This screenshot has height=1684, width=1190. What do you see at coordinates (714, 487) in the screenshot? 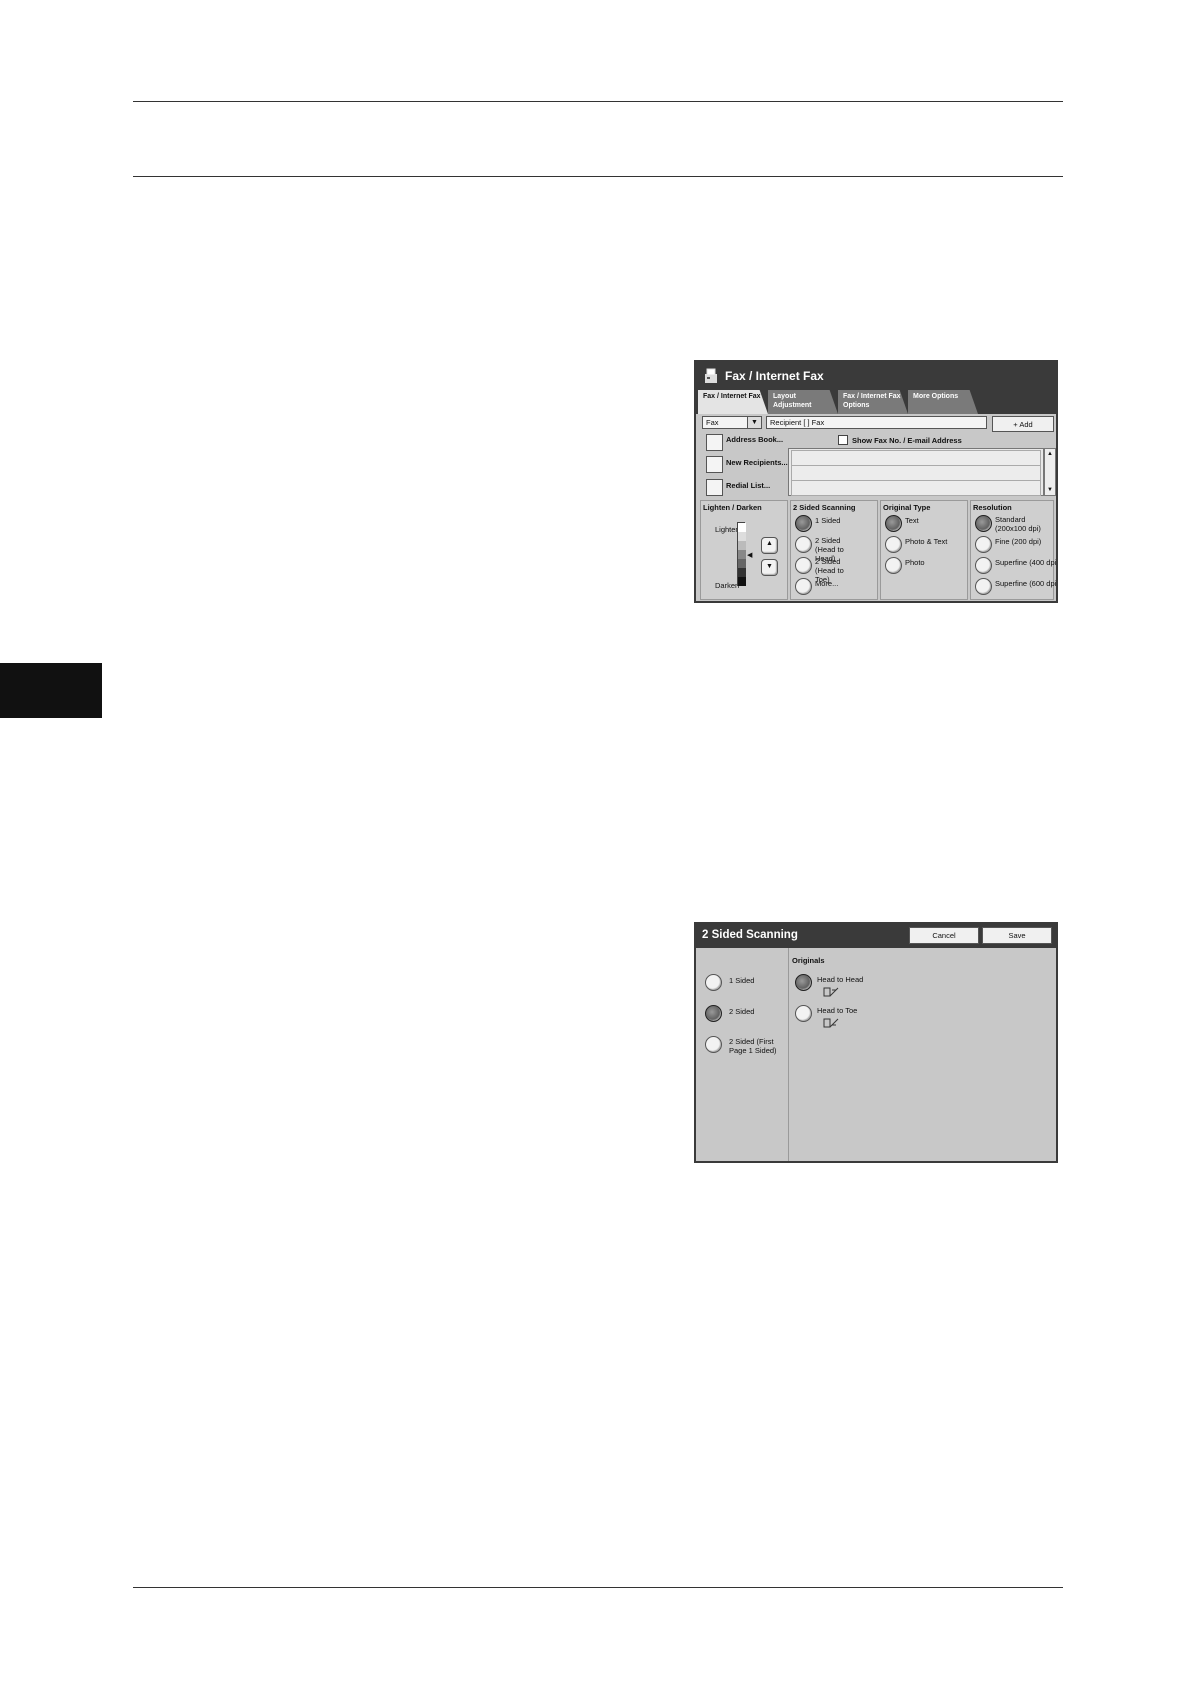
I see `redial-list-button` at bounding box center [714, 487].